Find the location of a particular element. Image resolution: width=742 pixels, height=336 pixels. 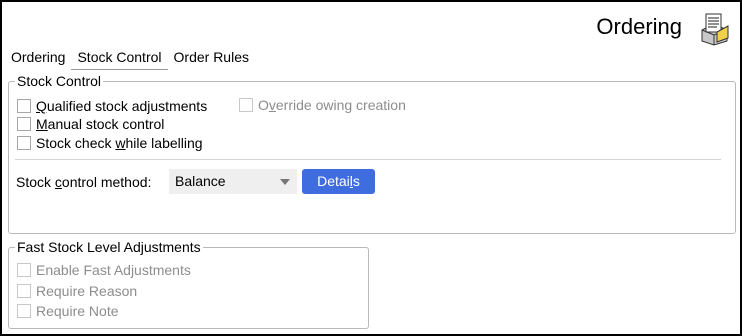

stock-control-group-title: Stock Control is located at coordinates (59, 81).